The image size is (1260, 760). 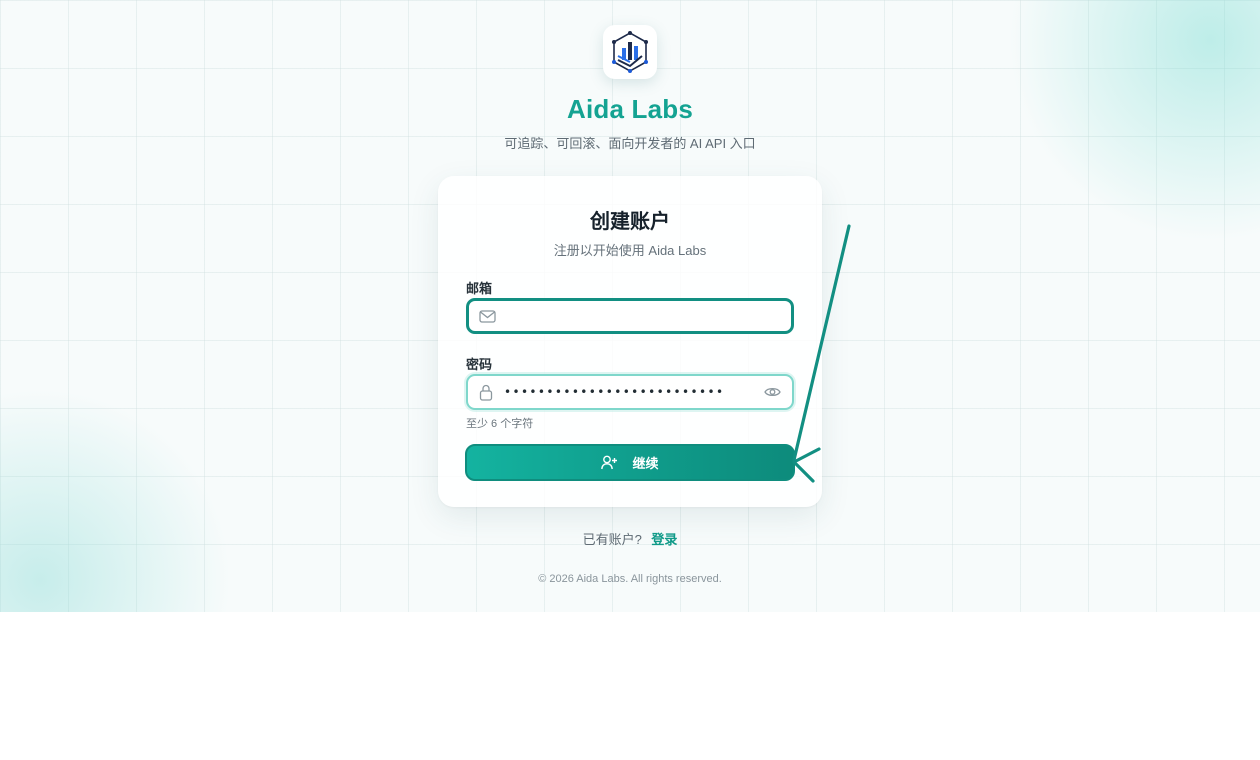 I want to click on email-label: 邮箱, so click(x=479, y=288).